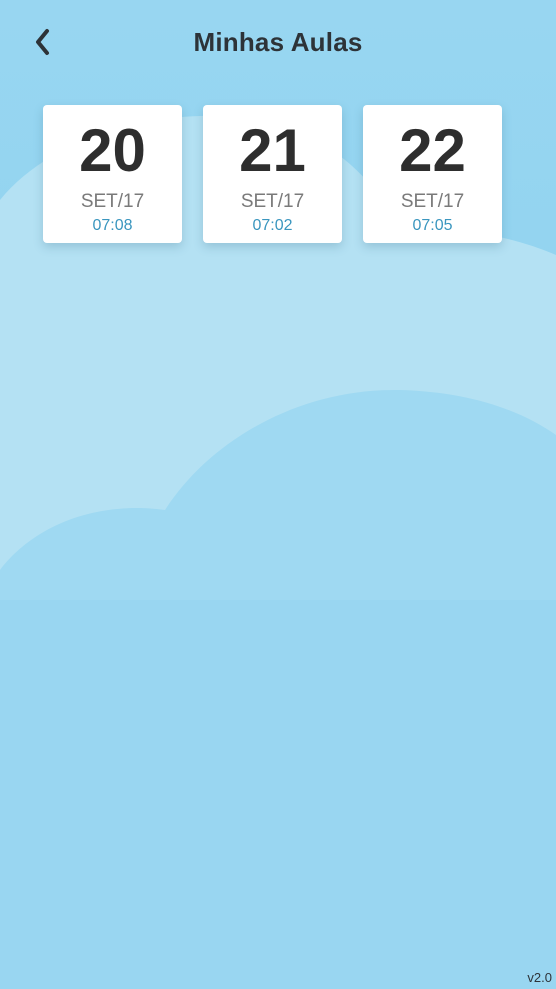 This screenshot has width=556, height=989. Describe the element at coordinates (432, 225) in the screenshot. I see `class-time: 07:05` at that location.